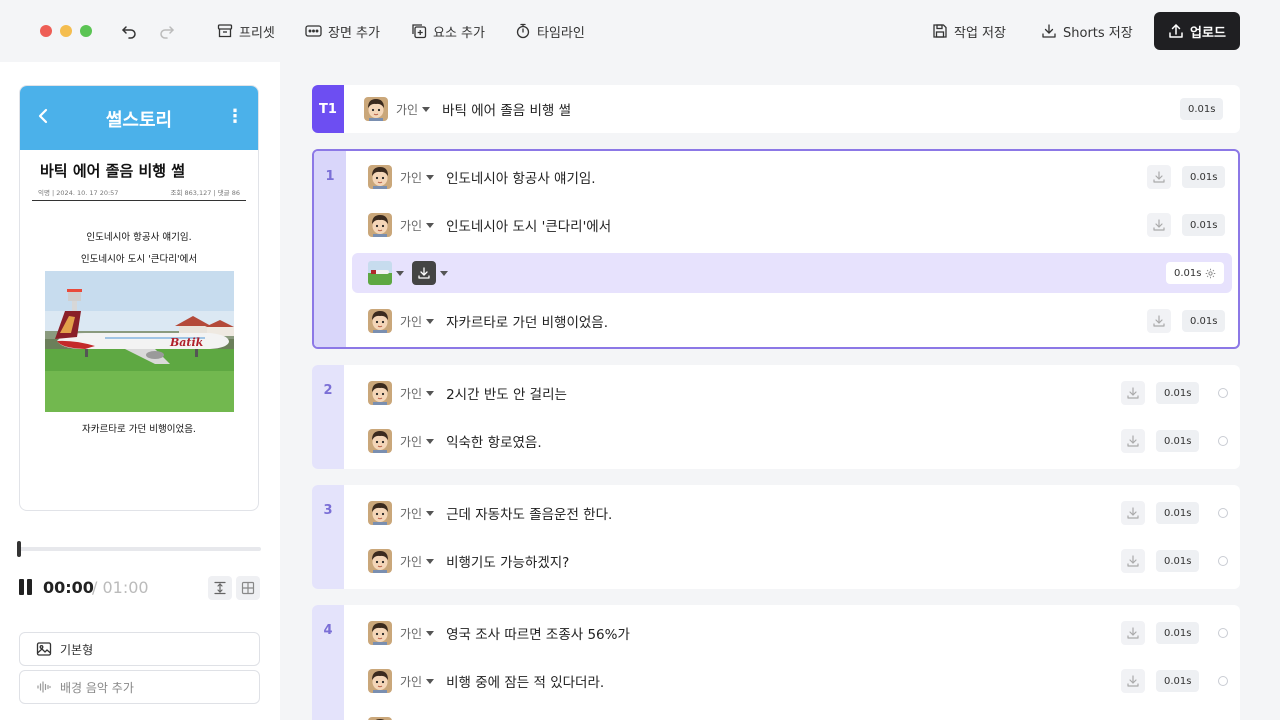  I want to click on playback-progress-handle, so click(19, 549).